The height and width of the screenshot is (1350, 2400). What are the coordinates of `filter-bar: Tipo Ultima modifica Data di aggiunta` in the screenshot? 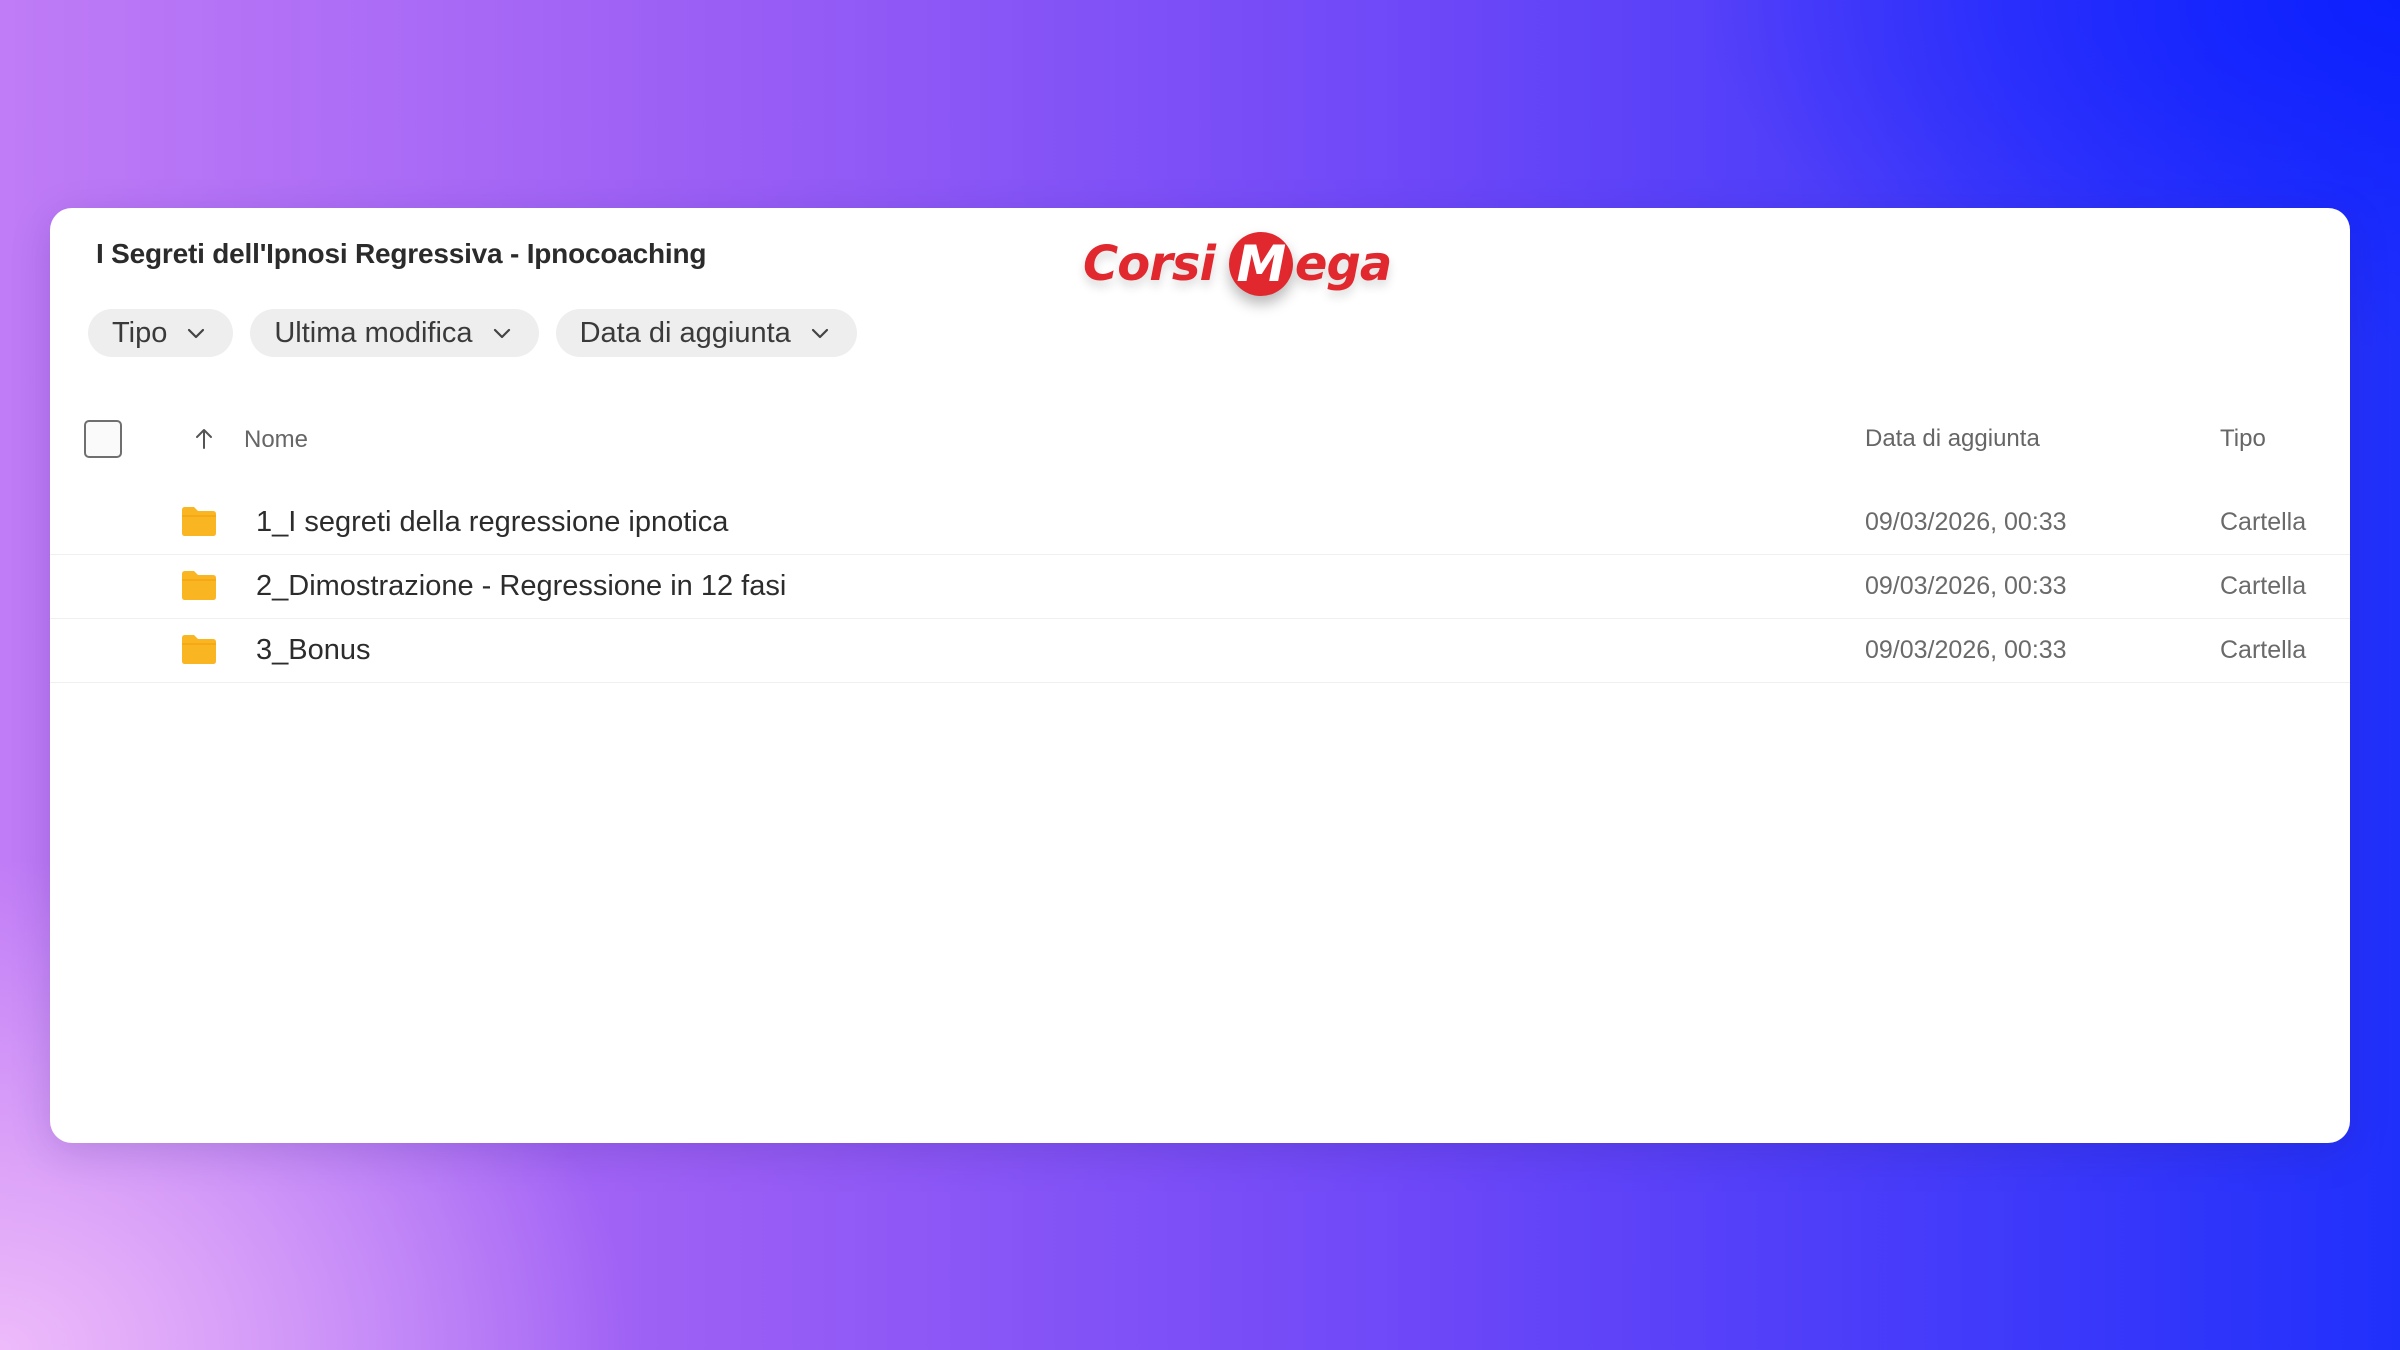 It's located at (472, 333).